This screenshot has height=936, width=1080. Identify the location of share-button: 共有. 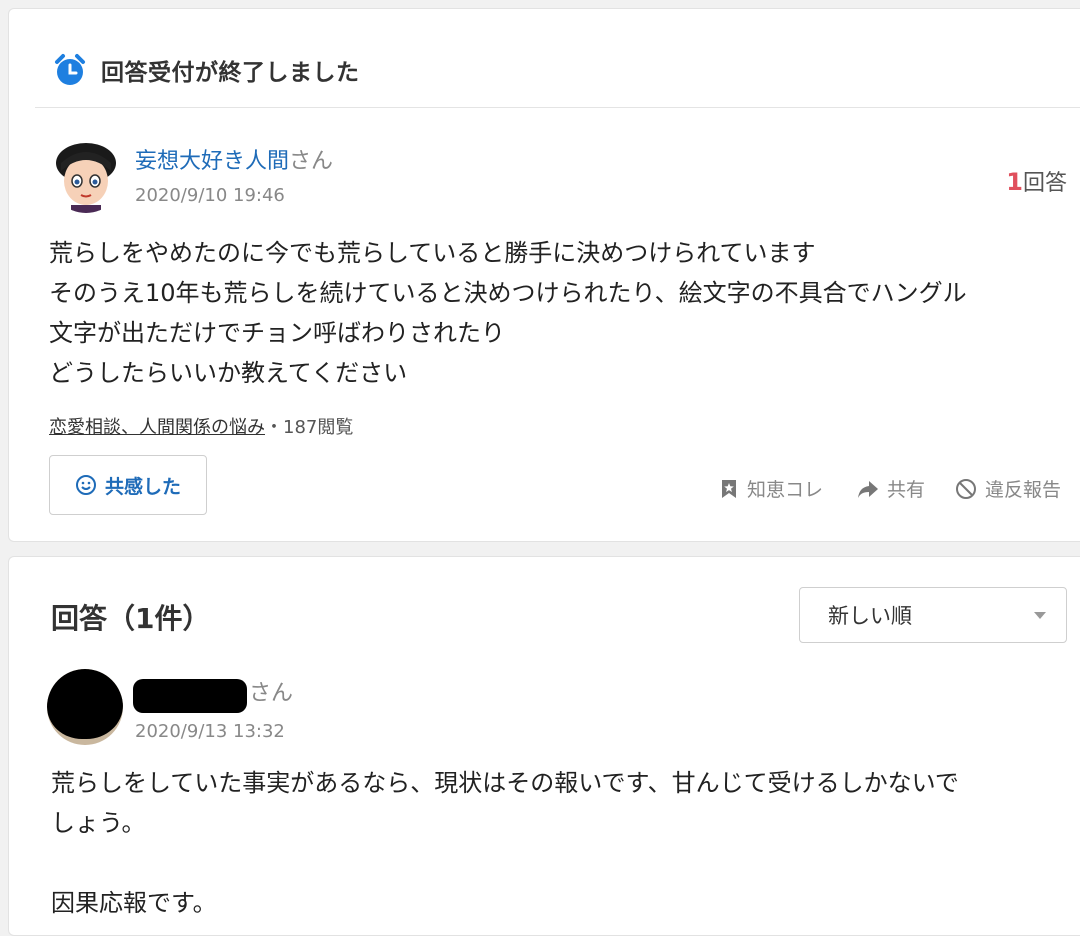
(891, 488).